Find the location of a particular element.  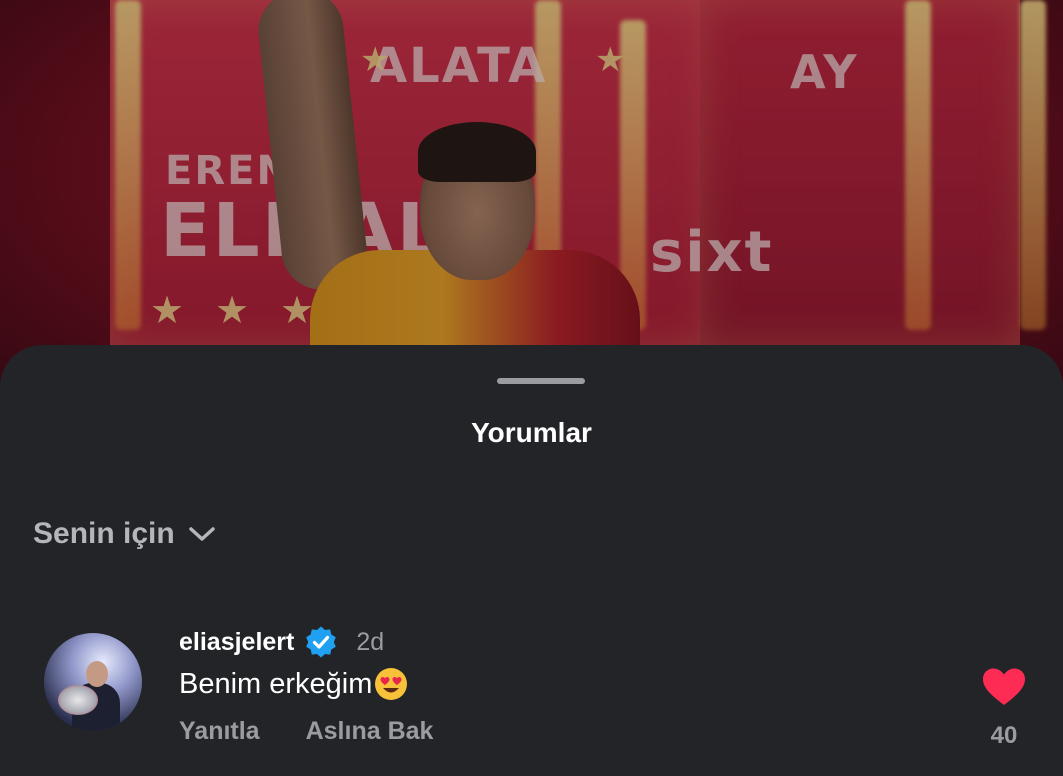

comment-sort-dropdown: Senin için is located at coordinates (125, 534).